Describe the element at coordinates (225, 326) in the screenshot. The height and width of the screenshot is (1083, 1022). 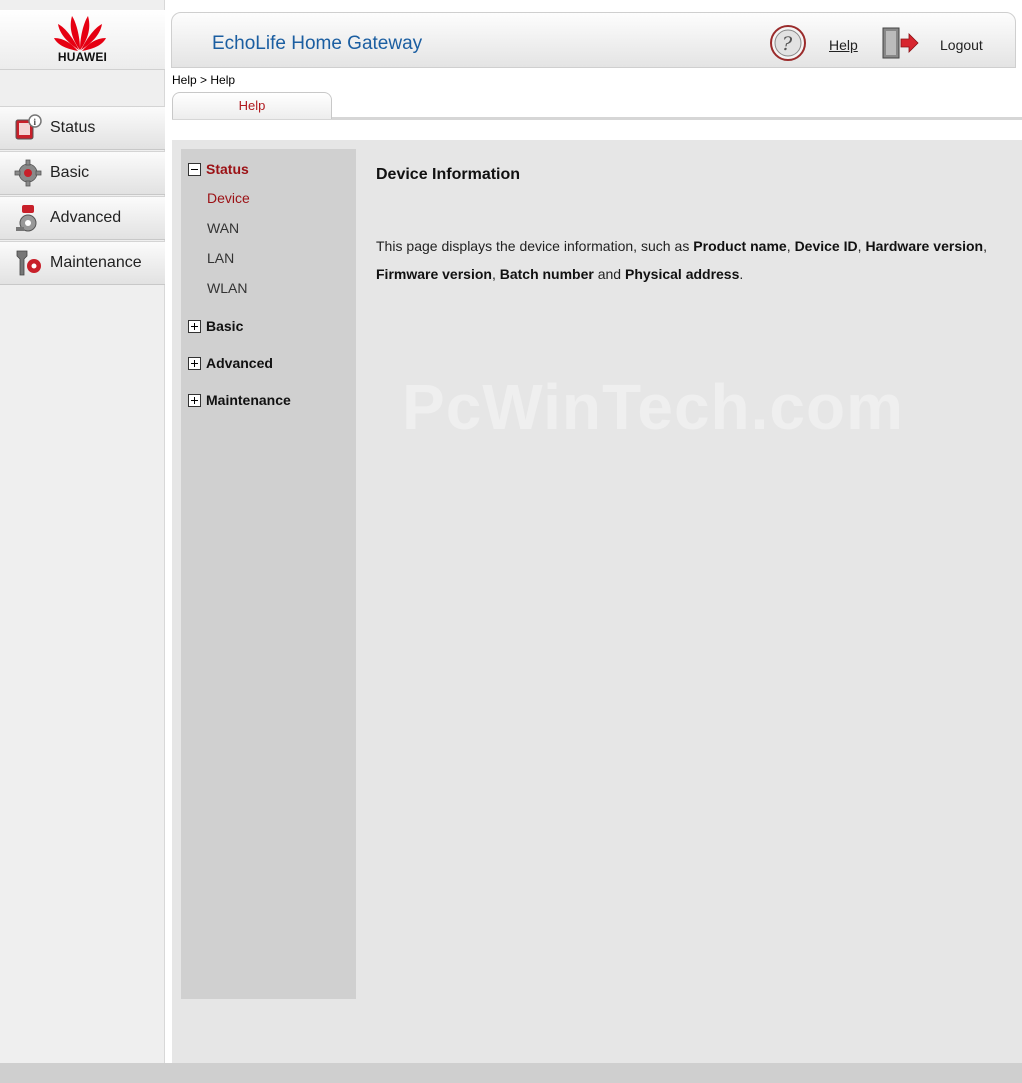
I see `tree-group-label: Basic` at that location.